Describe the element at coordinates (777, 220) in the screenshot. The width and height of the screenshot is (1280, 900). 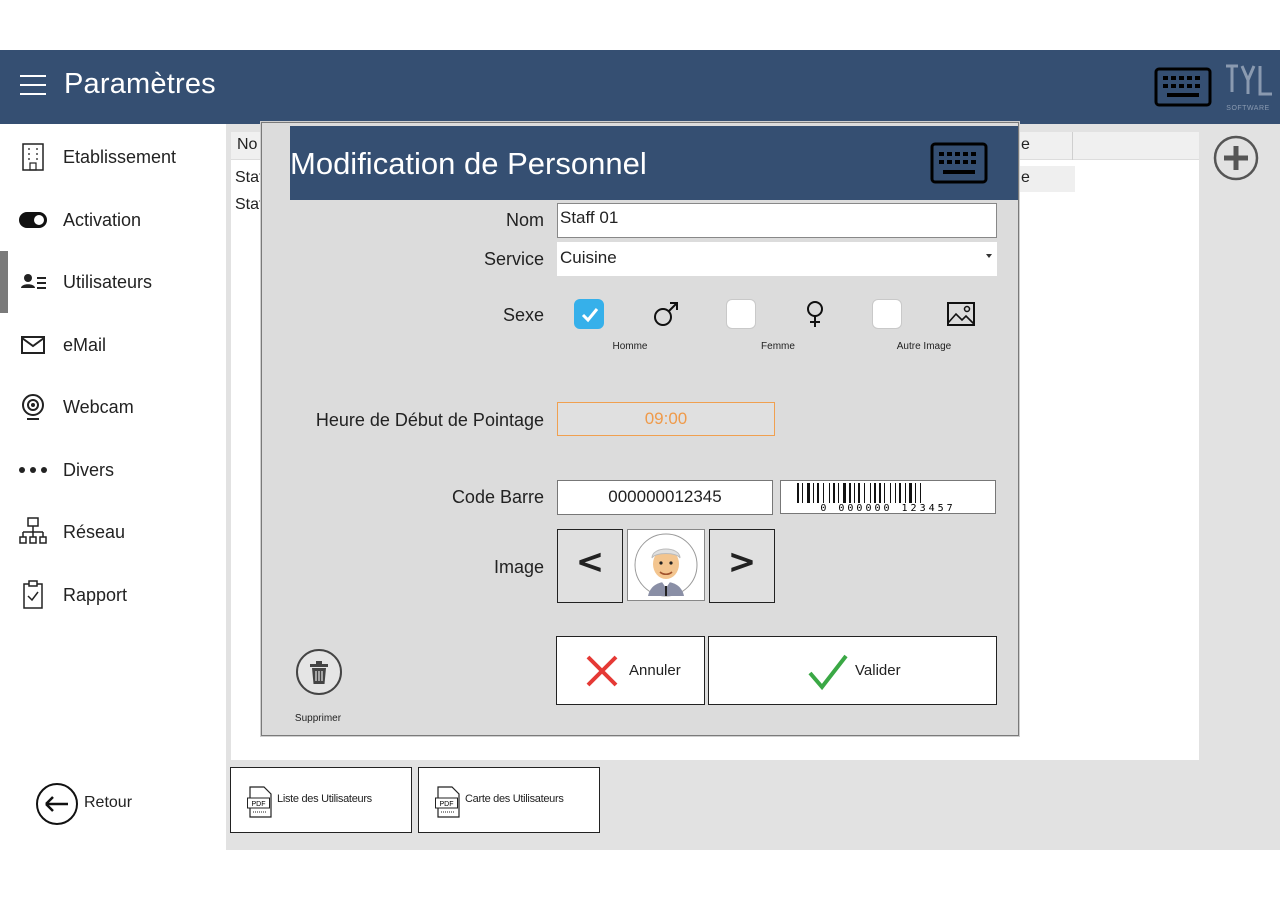
I see `nom-input: Staff 01` at that location.